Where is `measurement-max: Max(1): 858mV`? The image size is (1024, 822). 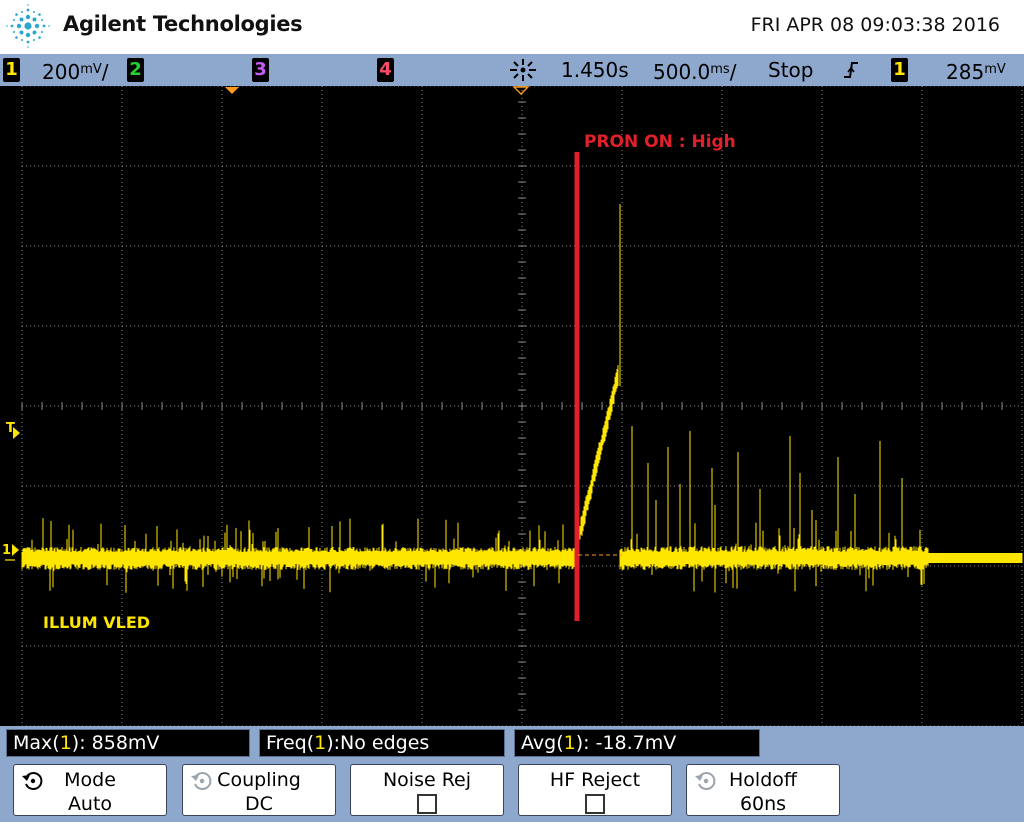 measurement-max: Max(1): 858mV is located at coordinates (128, 743).